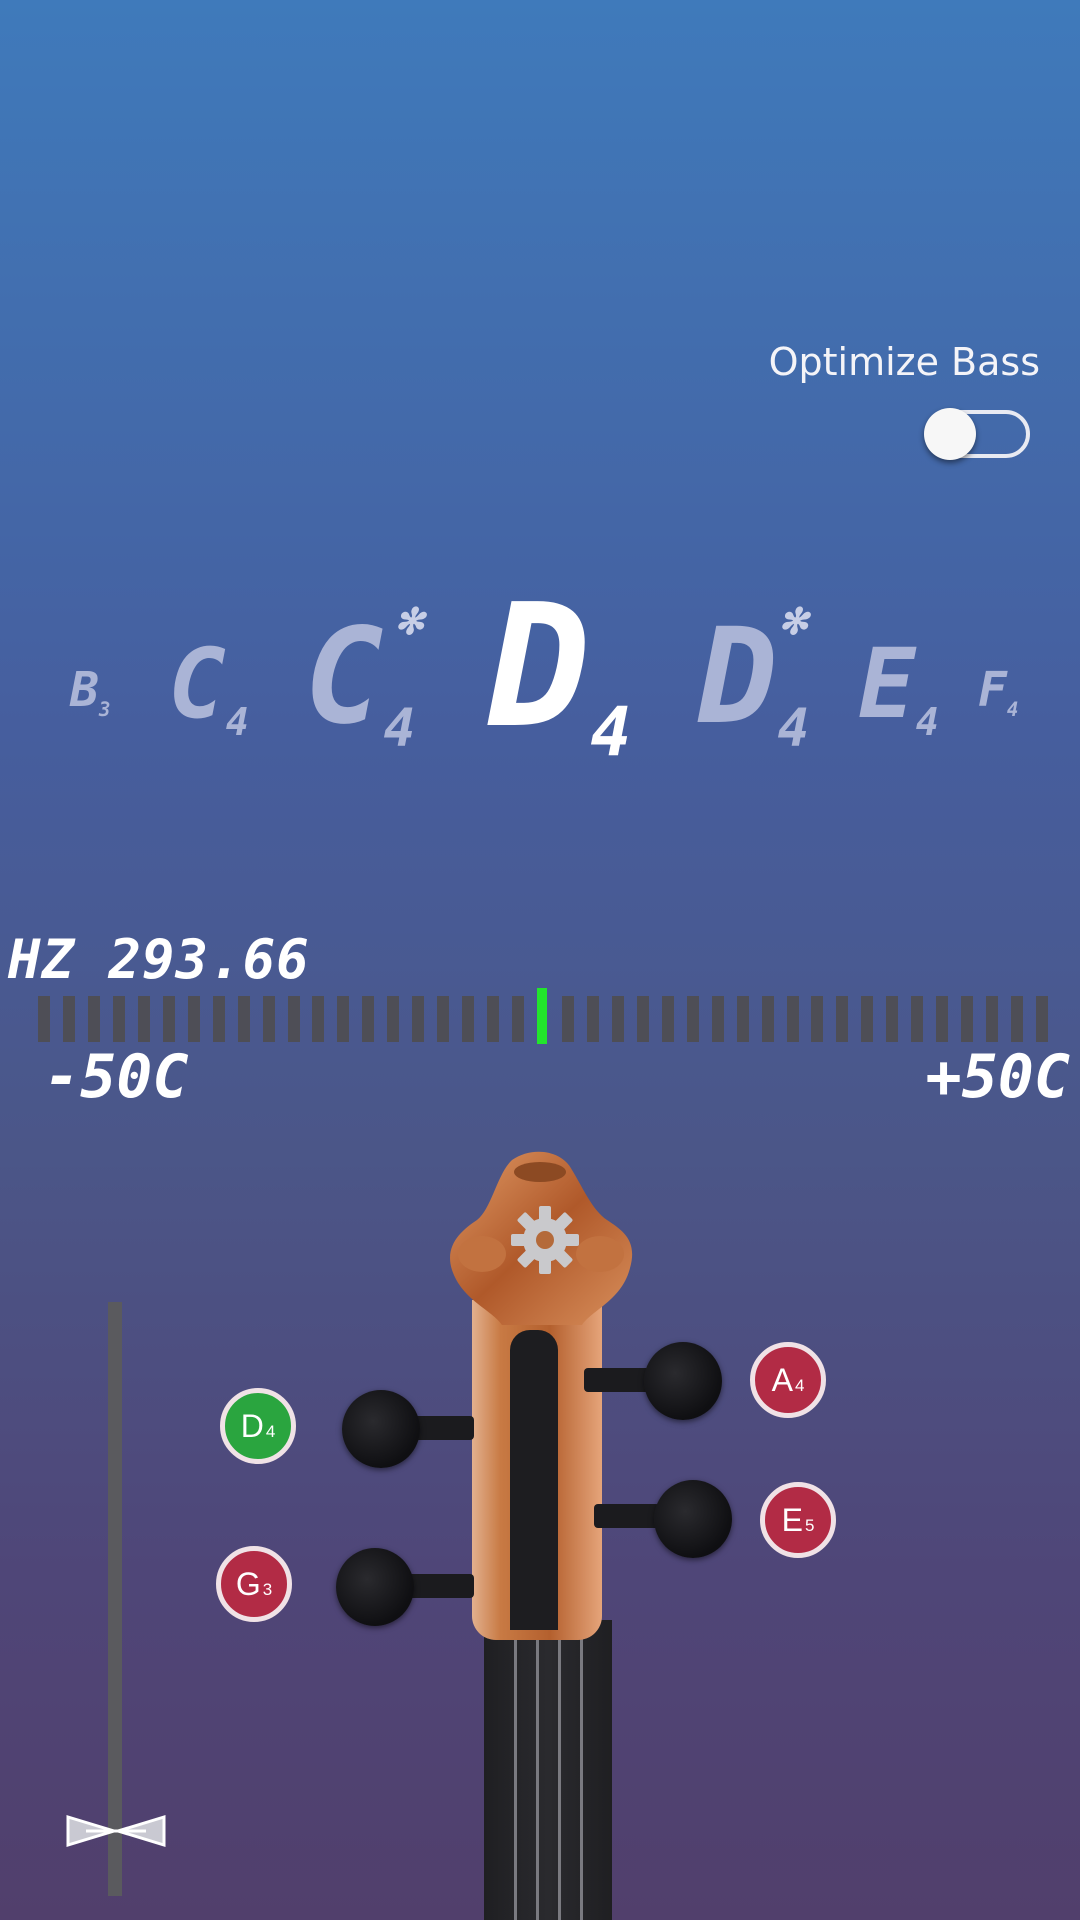 The width and height of the screenshot is (1080, 1920). What do you see at coordinates (798, 1520) in the screenshot?
I see `string-button-e5: E5` at bounding box center [798, 1520].